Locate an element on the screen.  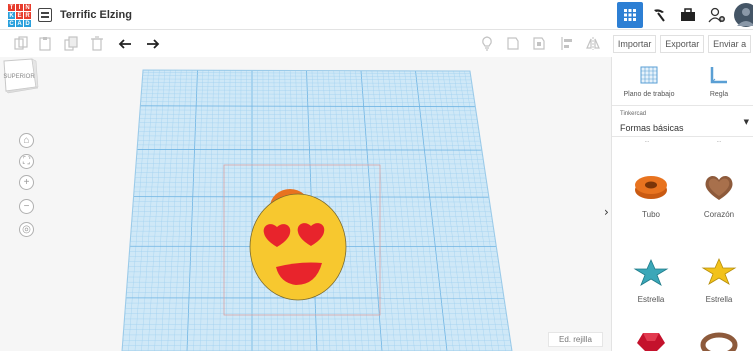
shape-tube: Tubo is located at coordinates (651, 195).